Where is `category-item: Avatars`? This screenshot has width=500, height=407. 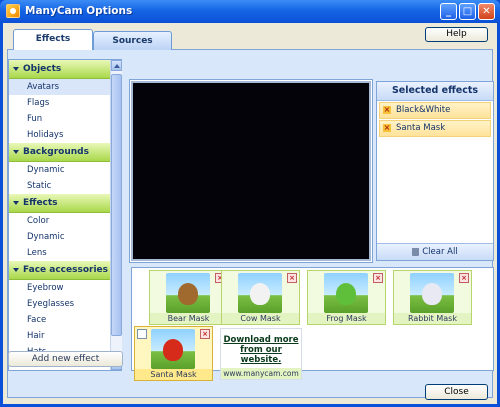
category-item: Avatars is located at coordinates (65, 87).